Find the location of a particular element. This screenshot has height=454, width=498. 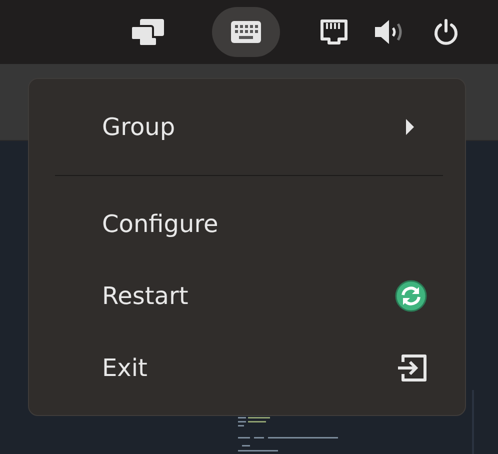

keyboard-icon is located at coordinates (246, 32).